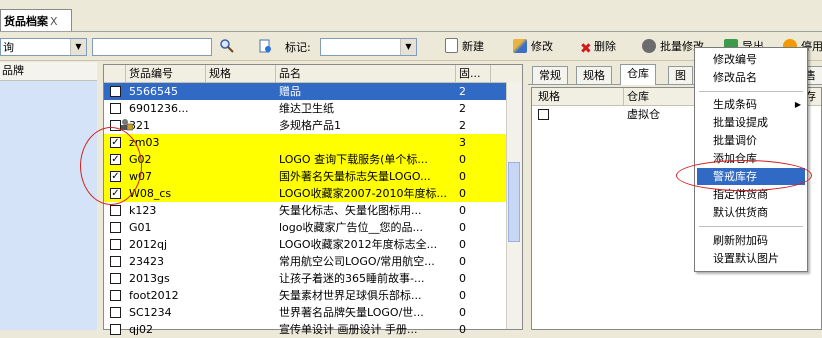  What do you see at coordinates (306, 108) in the screenshot?
I see `table-row: 6901236... 维达卫生纸 2` at bounding box center [306, 108].